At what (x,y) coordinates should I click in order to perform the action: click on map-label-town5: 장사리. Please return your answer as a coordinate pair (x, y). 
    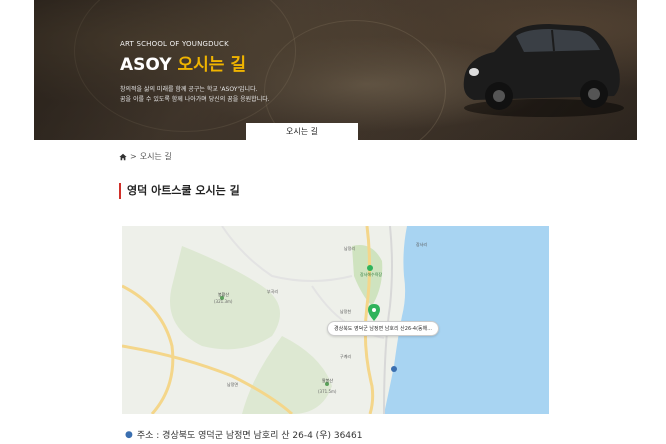
    Looking at the image, I should click on (421, 244).